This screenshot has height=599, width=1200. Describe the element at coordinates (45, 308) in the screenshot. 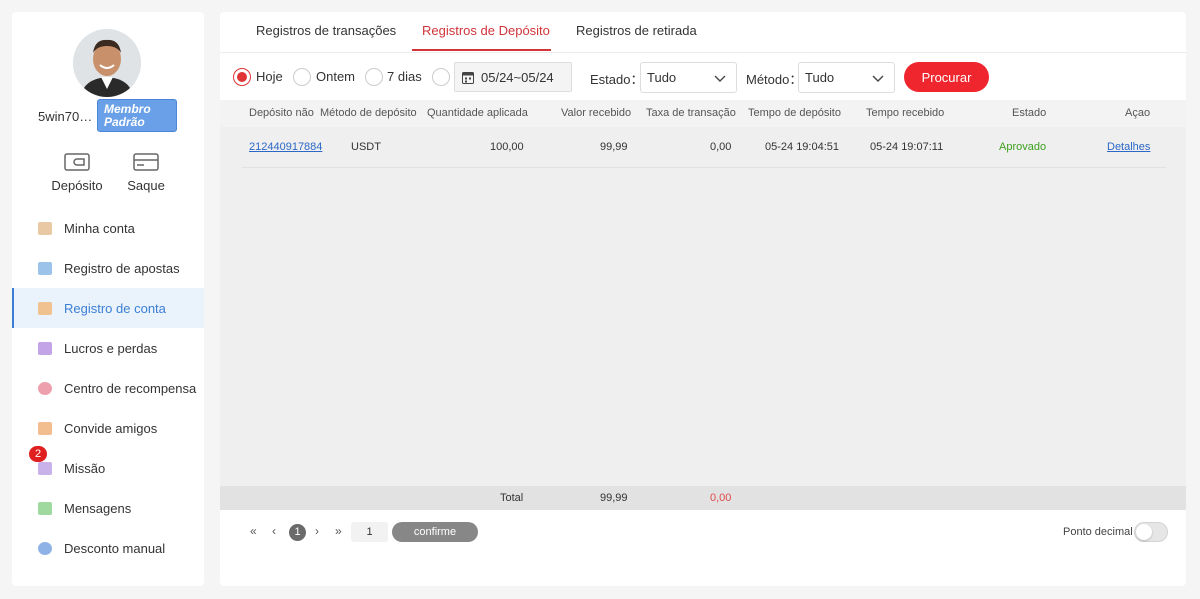

I see `ledger-icon` at that location.